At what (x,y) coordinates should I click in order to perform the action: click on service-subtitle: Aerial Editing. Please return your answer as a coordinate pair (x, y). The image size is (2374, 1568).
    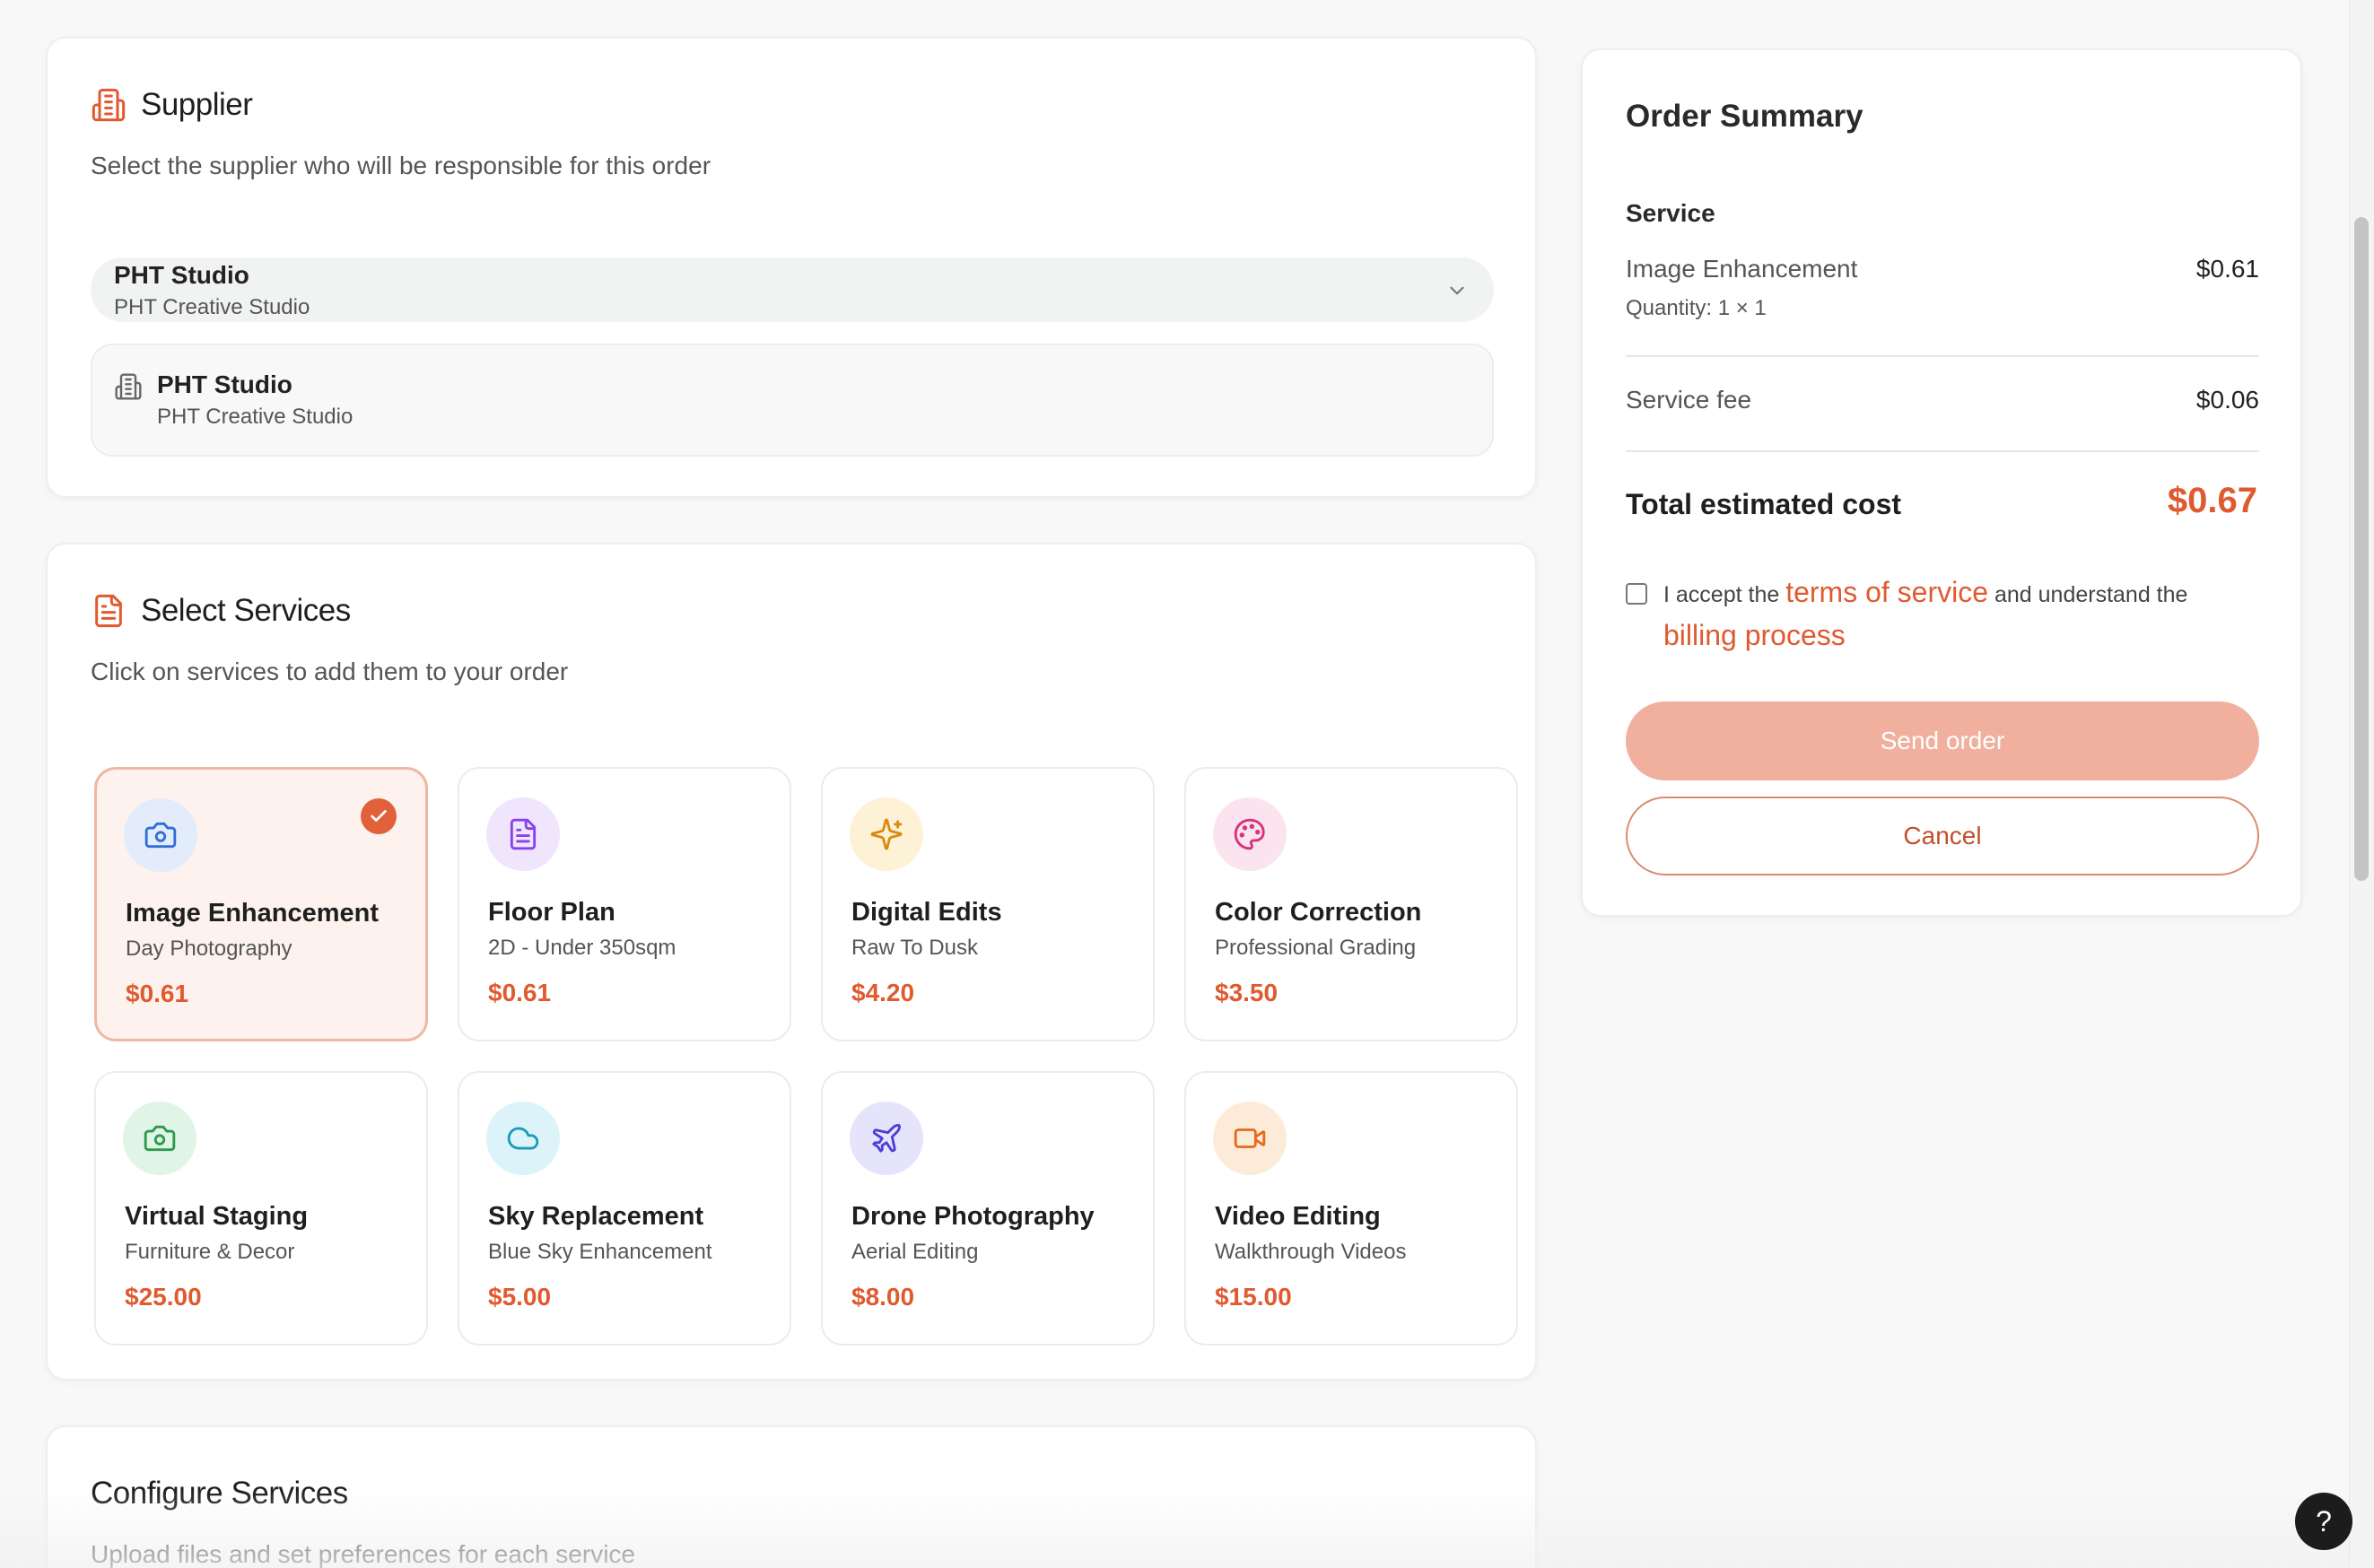
    Looking at the image, I should click on (915, 1252).